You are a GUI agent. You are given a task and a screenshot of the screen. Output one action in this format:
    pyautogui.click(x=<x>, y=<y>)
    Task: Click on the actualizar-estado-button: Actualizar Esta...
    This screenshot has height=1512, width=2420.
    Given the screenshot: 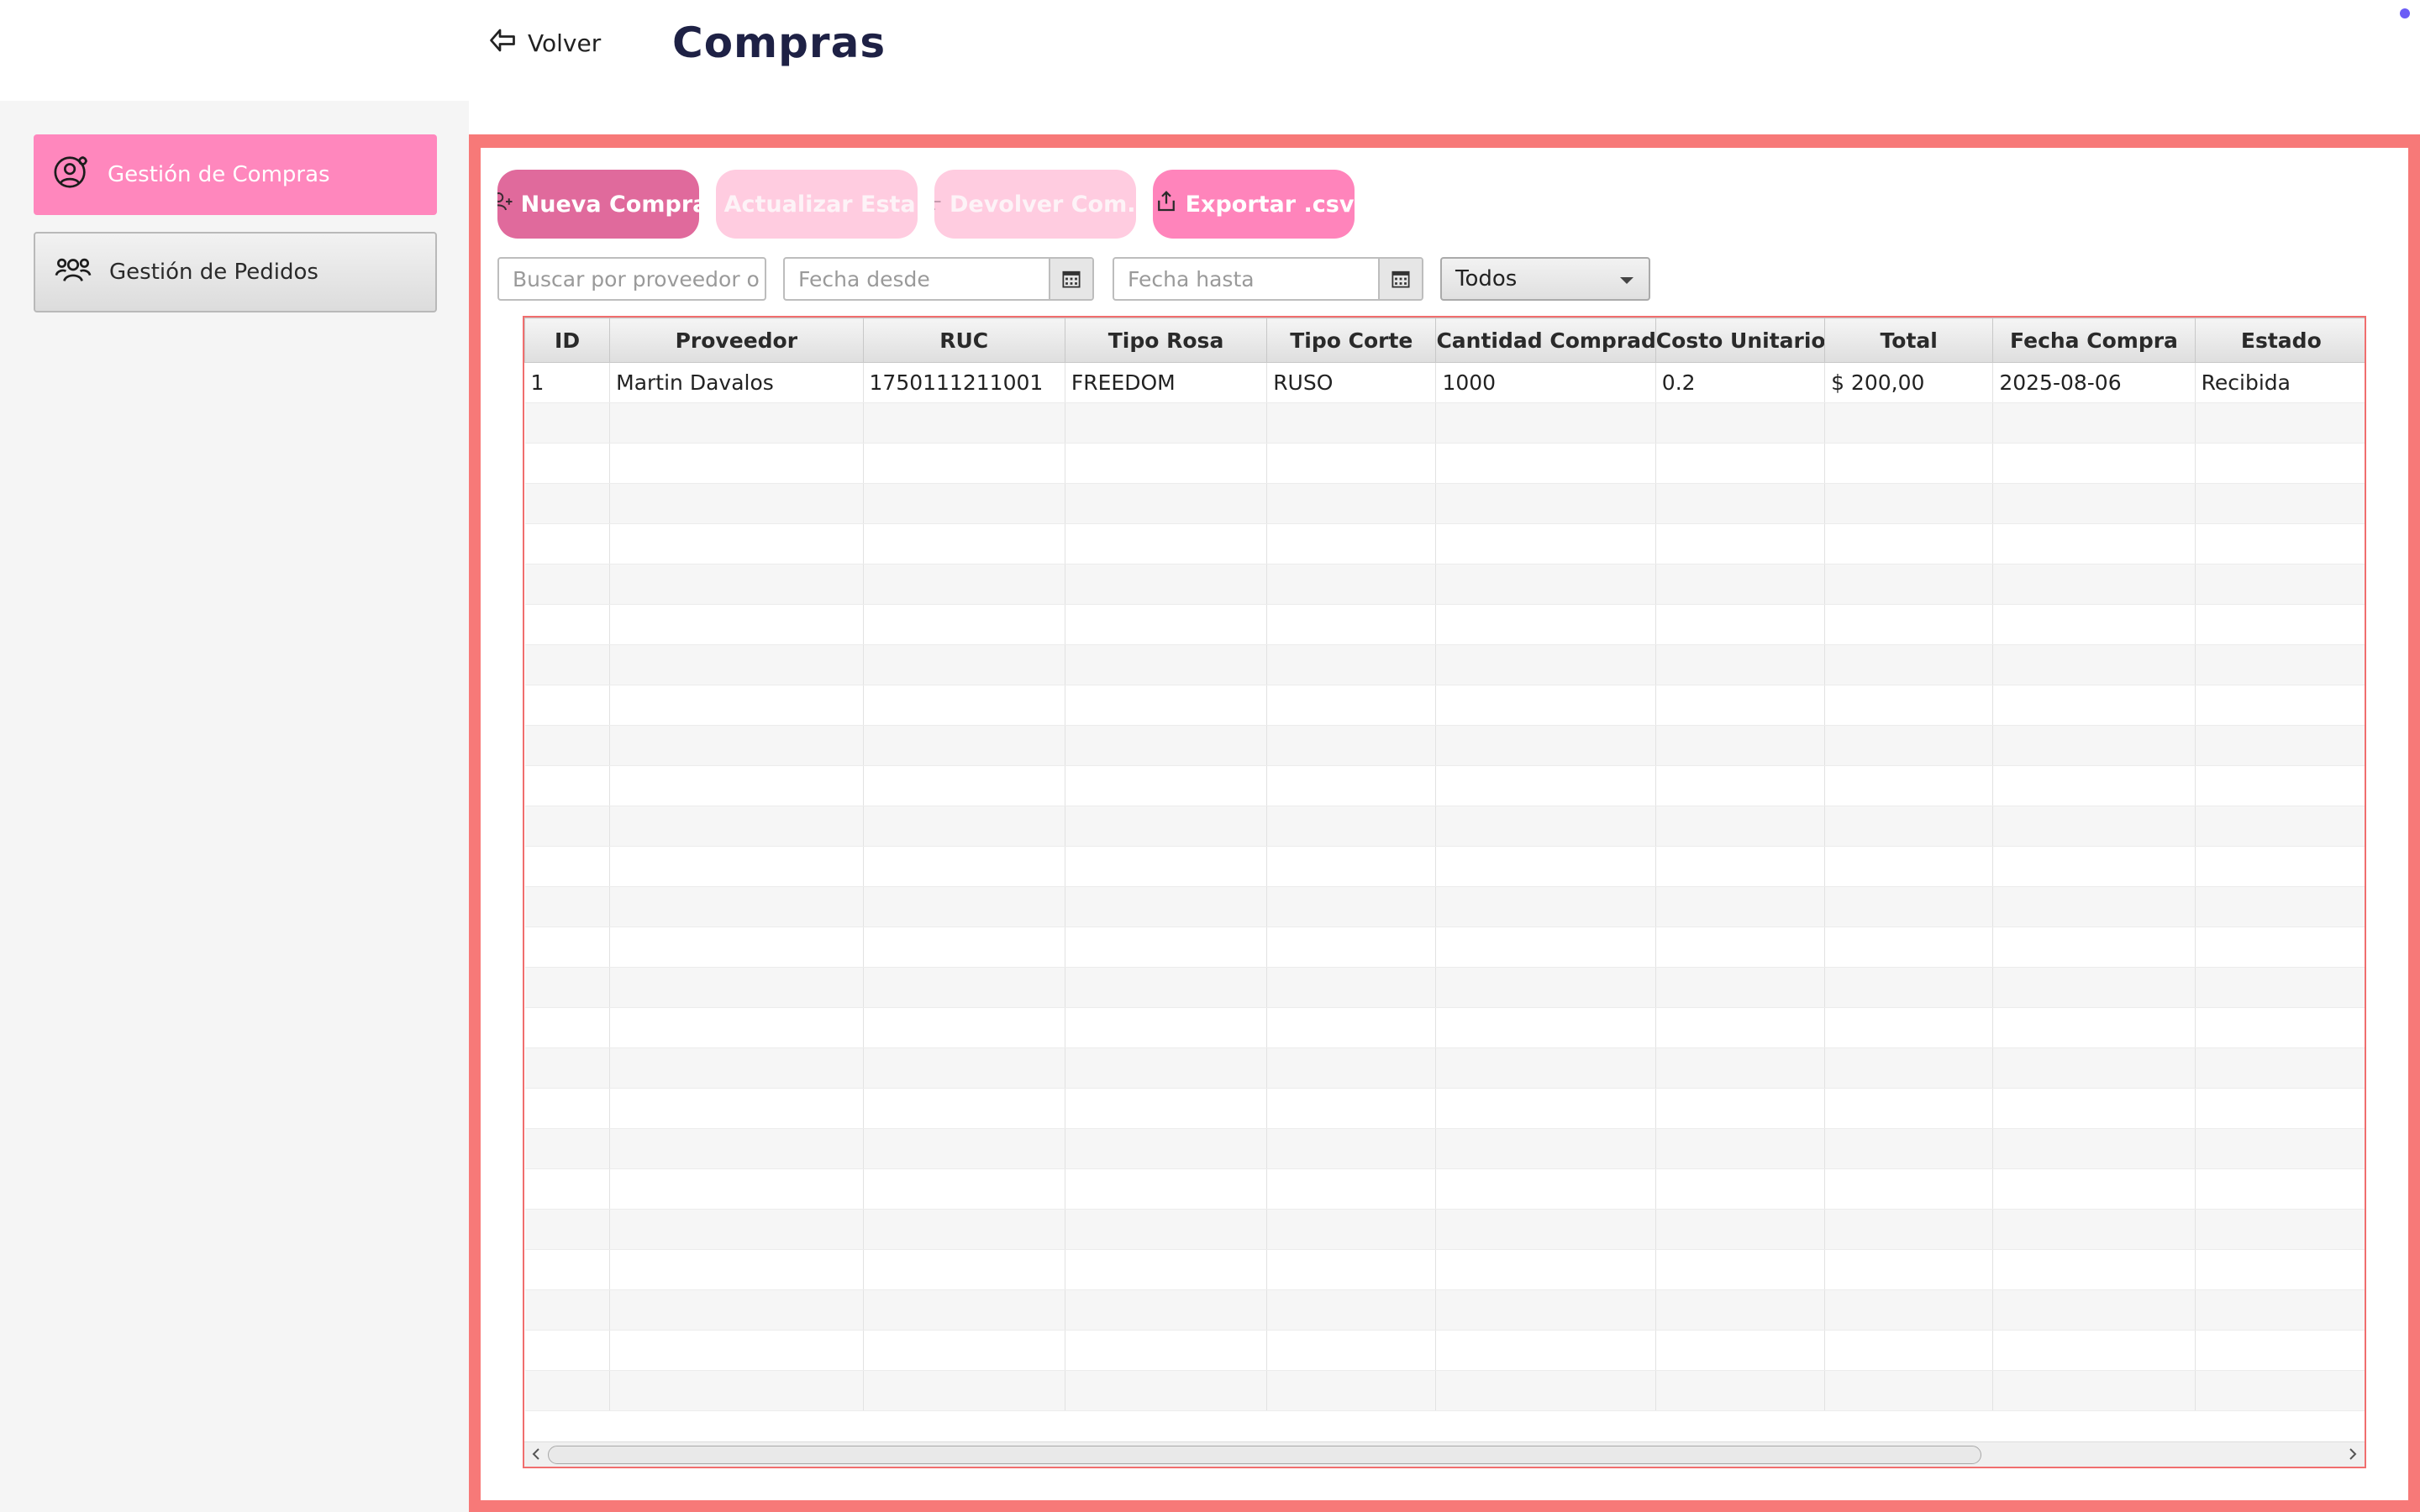 What is the action you would take?
    pyautogui.click(x=817, y=204)
    